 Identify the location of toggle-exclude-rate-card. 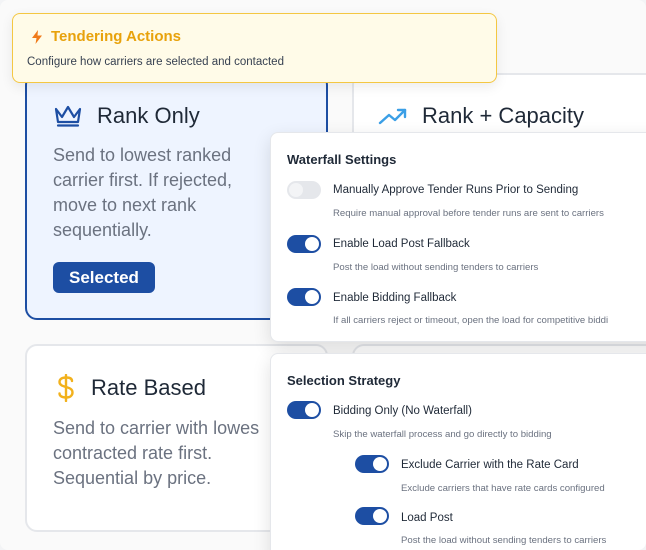
(372, 464).